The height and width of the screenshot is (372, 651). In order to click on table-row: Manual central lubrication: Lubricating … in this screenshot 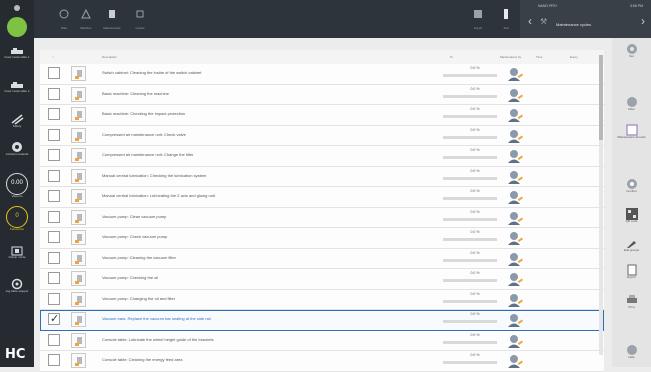, I will do `click(322, 197)`.